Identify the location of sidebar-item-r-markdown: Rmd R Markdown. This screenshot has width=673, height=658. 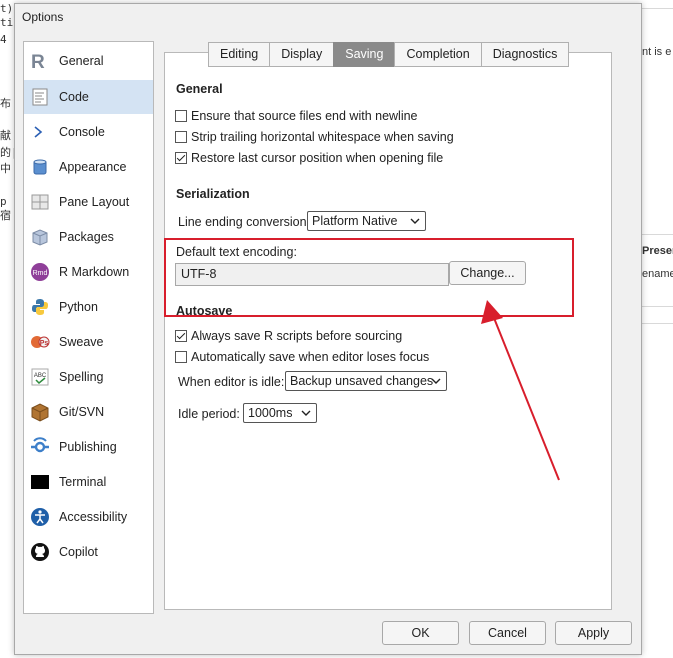
(88, 272).